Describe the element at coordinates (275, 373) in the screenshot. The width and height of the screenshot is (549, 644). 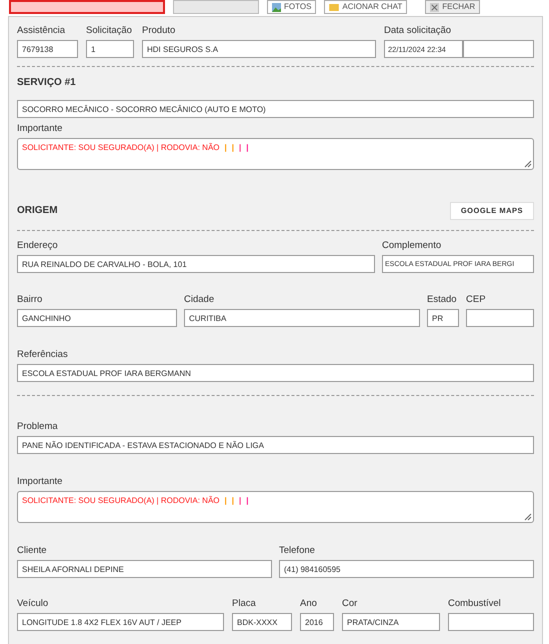
I see `input-field: ESCOLA ESTADUAL PROF IARA BERGMANN` at that location.